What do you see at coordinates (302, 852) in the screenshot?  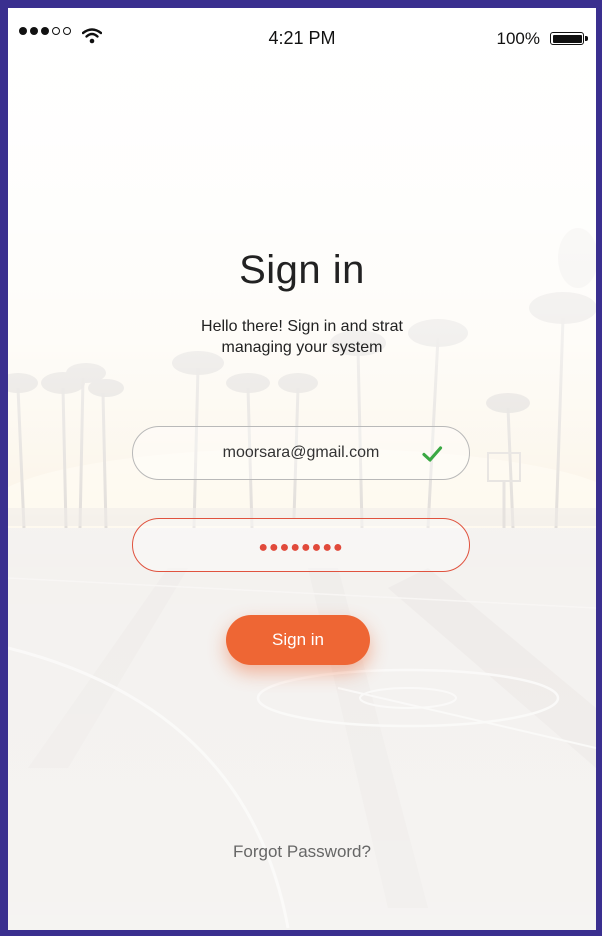 I see `forgot-password-link: Forgot Password?` at bounding box center [302, 852].